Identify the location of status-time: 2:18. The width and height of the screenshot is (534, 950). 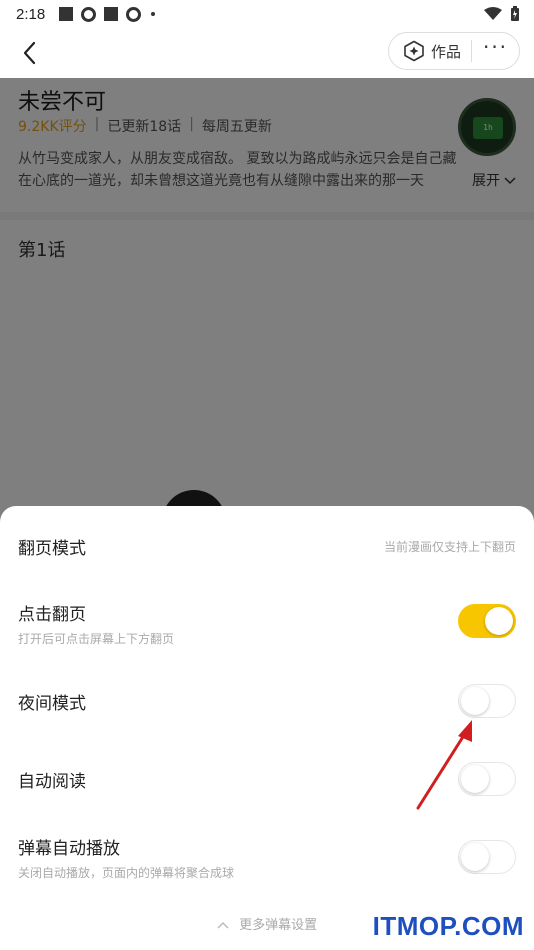
(31, 14).